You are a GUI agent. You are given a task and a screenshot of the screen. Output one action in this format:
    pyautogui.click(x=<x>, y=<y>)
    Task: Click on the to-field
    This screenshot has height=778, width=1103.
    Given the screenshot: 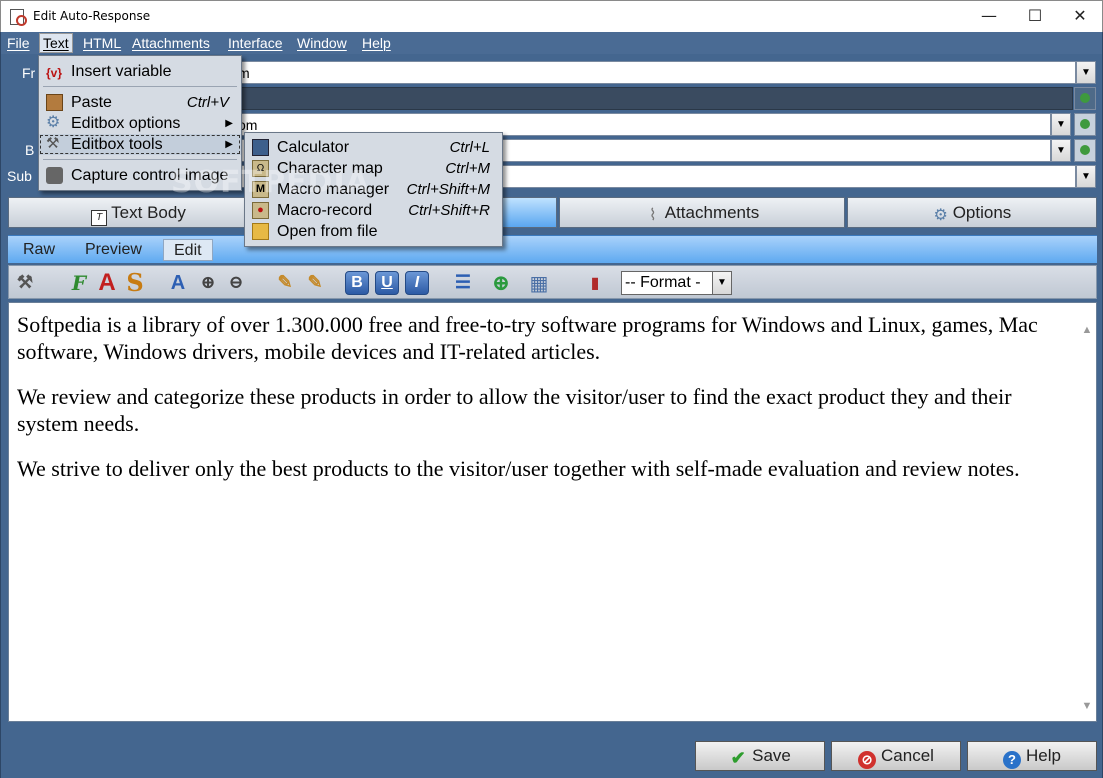 What is the action you would take?
    pyautogui.click(x=653, y=98)
    